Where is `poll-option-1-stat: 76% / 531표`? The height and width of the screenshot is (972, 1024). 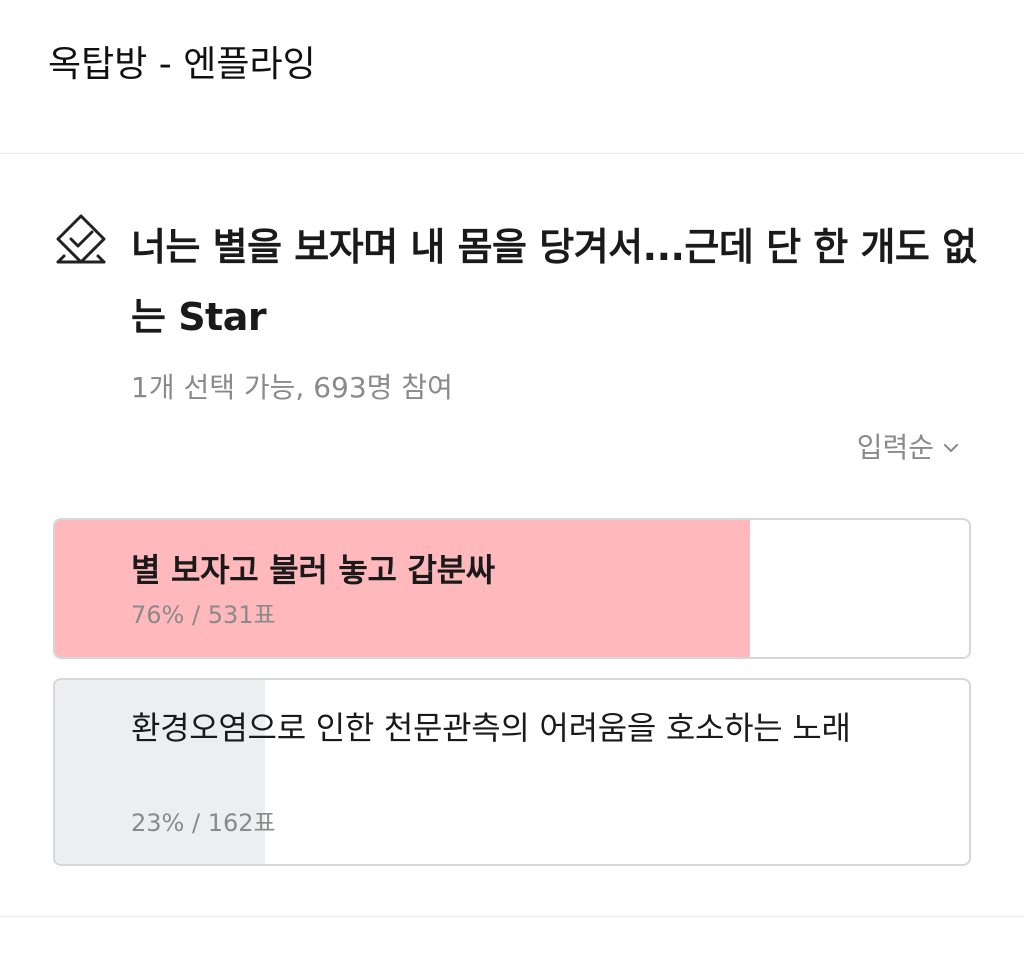
poll-option-1-stat: 76% / 531표 is located at coordinates (203, 615).